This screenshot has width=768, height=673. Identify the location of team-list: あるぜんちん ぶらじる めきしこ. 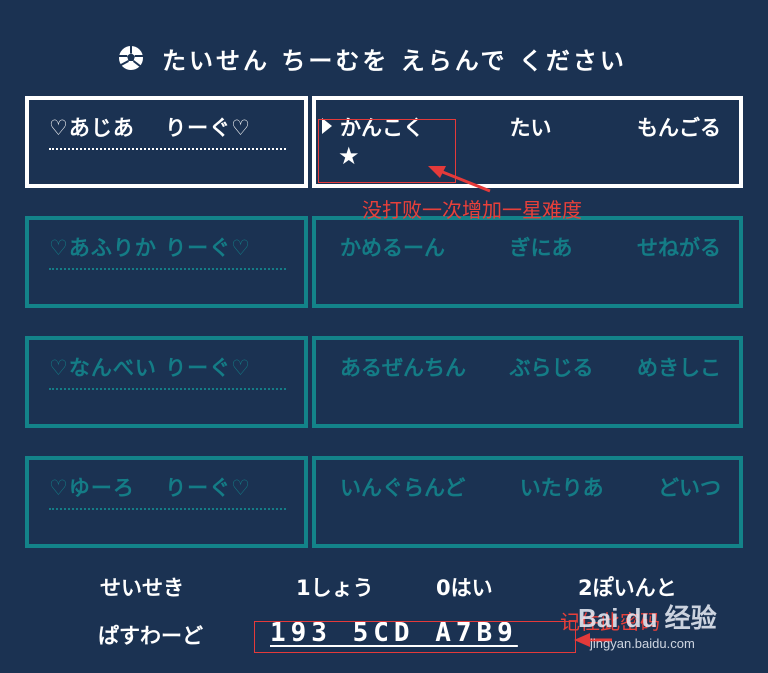
(530, 367).